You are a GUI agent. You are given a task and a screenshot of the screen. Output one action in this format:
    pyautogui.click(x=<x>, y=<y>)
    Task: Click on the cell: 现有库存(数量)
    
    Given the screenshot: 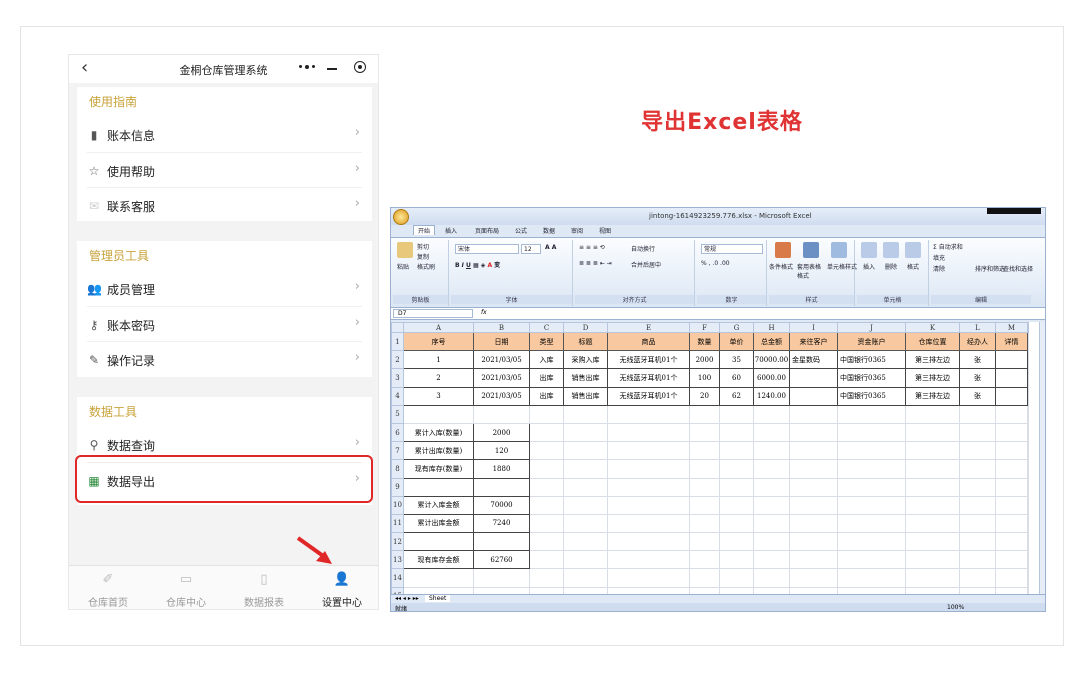 What is the action you would take?
    pyautogui.click(x=438, y=469)
    